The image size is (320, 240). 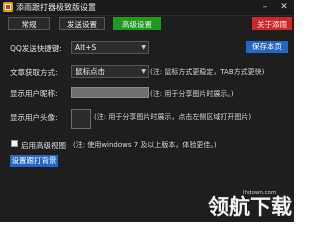 I want to click on fetch-mode-value: 鼠标点击, so click(x=90, y=71).